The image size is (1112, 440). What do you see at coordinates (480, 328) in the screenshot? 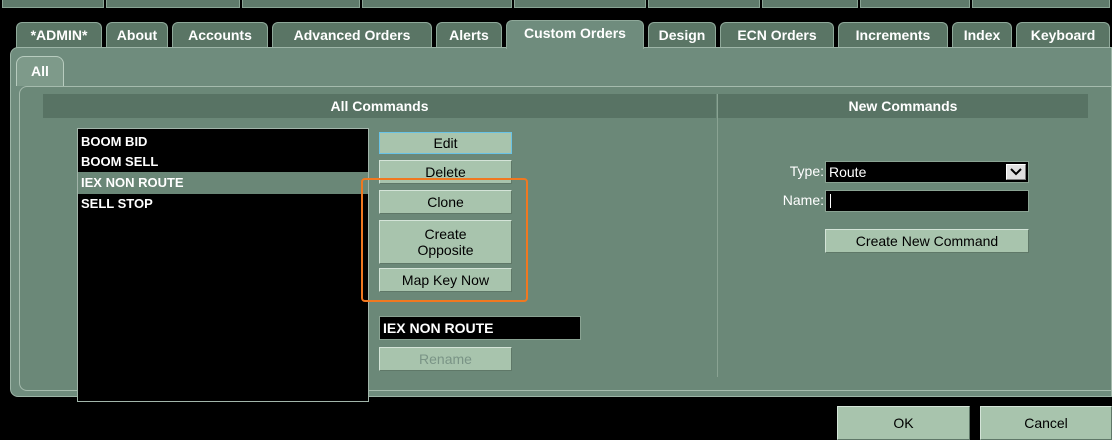
I see `rename-input: IEX NON ROUTE` at bounding box center [480, 328].